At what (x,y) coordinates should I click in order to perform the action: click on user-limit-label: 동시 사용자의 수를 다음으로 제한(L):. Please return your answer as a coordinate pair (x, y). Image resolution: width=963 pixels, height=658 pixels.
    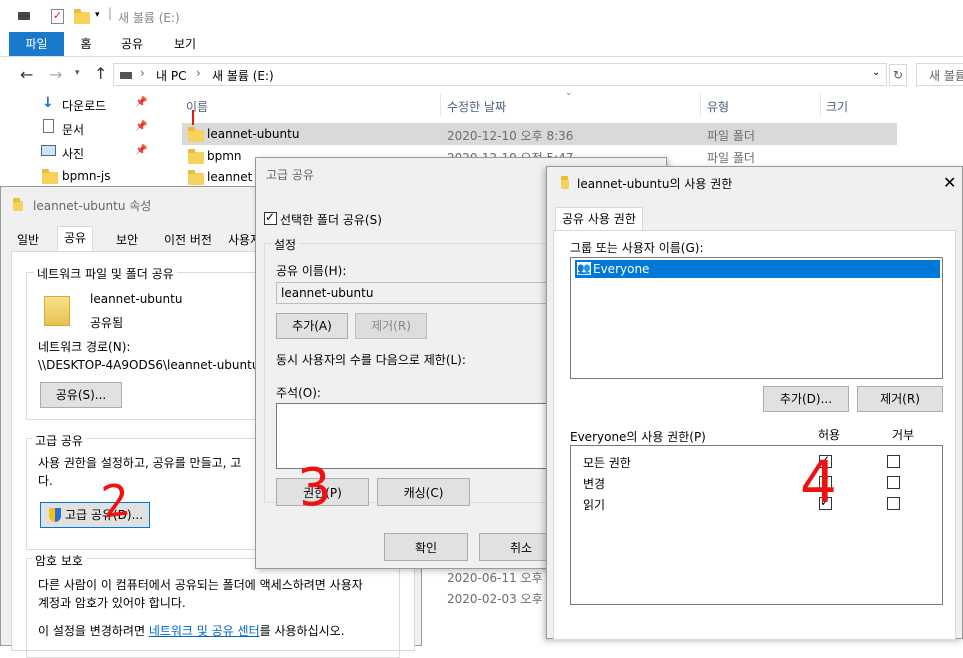
    Looking at the image, I should click on (371, 360).